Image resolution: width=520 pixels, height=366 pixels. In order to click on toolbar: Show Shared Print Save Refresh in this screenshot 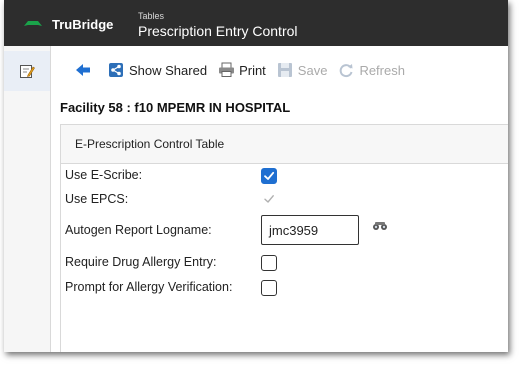, I will do `click(233, 70)`.